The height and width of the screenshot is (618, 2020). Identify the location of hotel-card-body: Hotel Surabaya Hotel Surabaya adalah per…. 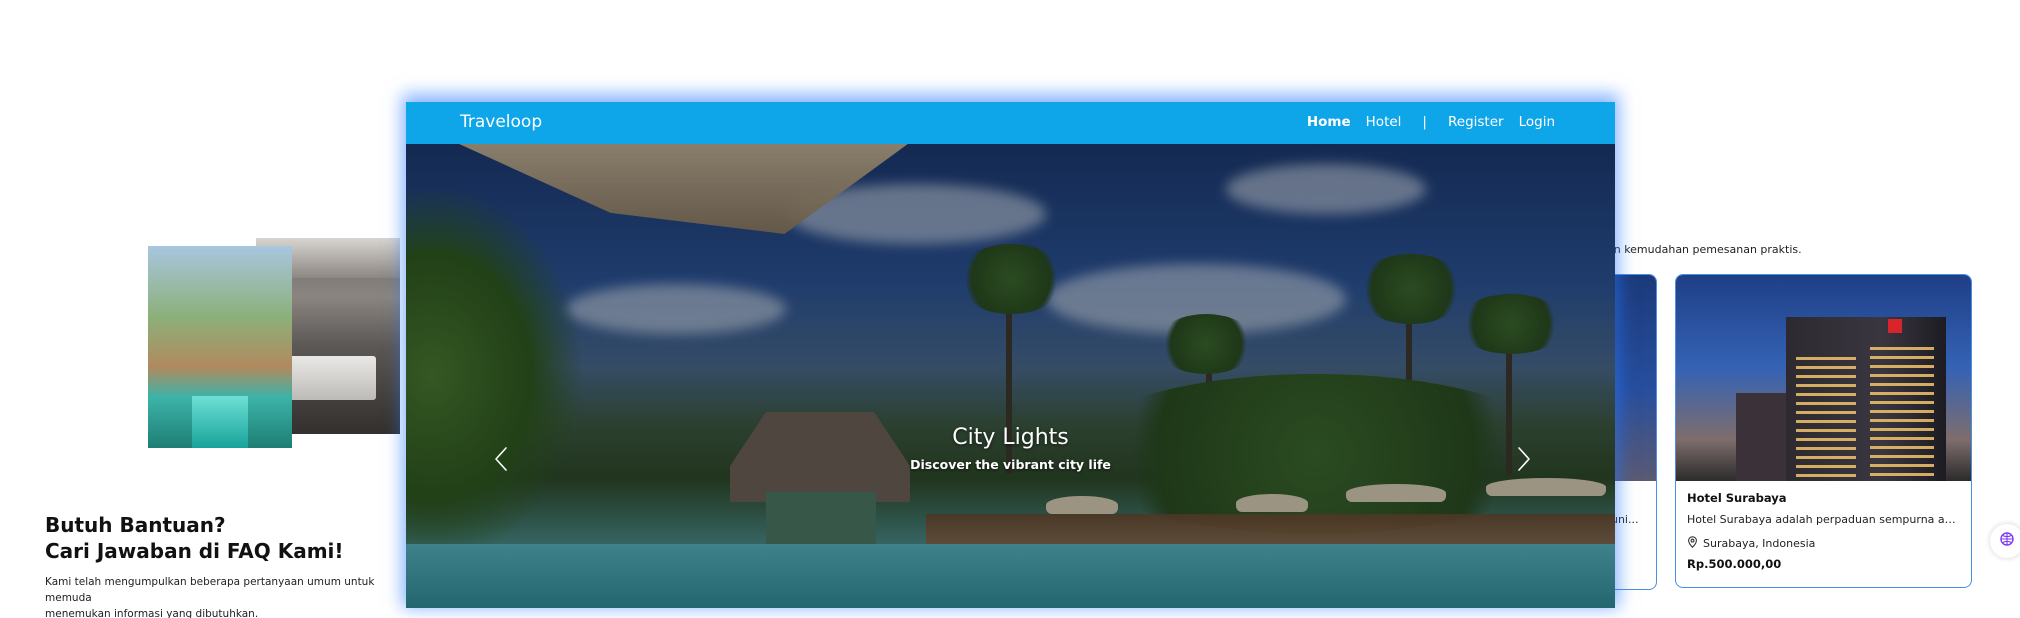
(1823, 530).